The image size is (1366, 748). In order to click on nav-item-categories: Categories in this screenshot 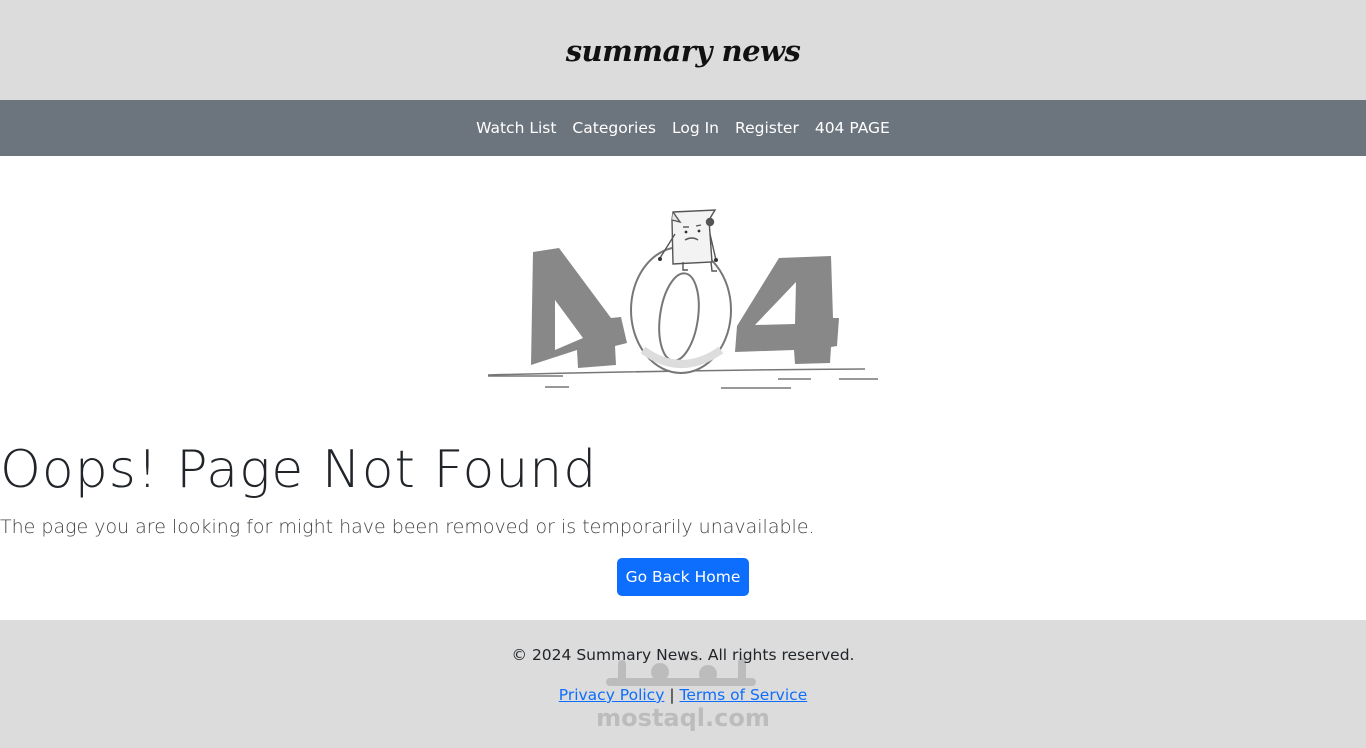, I will do `click(614, 128)`.